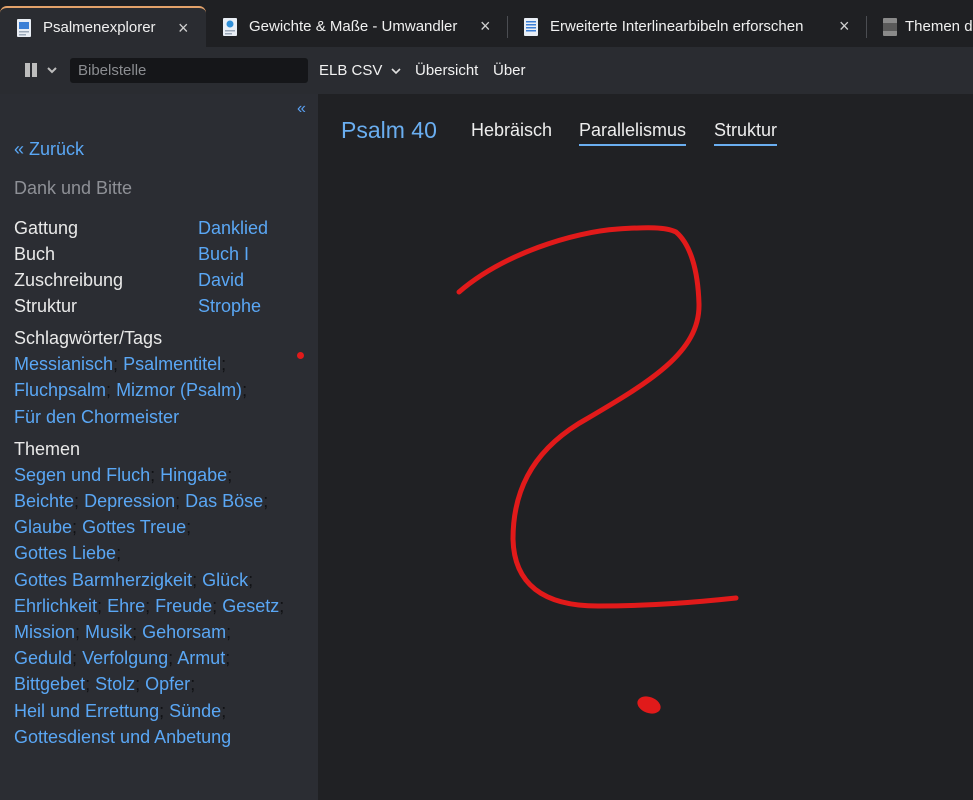 This screenshot has width=973, height=800. I want to click on panel-layout-menu, so click(43, 71).